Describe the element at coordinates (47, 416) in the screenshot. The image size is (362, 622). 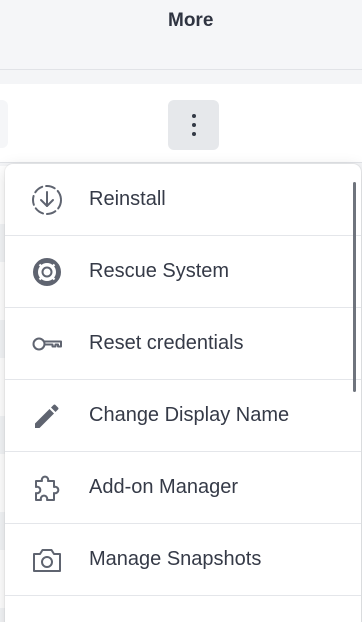
I see `pencil-icon` at that location.